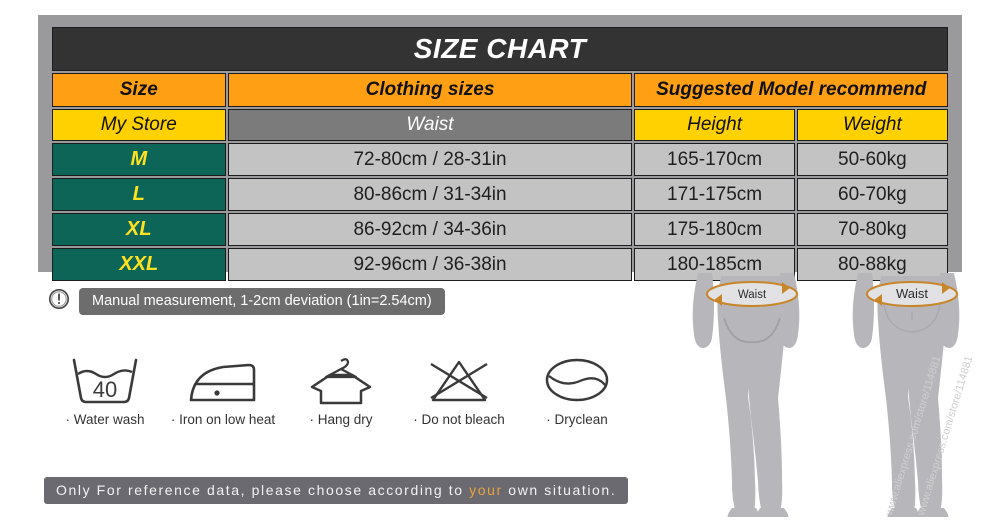  I want to click on cell-waist: 86-92cm / 34-36in, so click(430, 229).